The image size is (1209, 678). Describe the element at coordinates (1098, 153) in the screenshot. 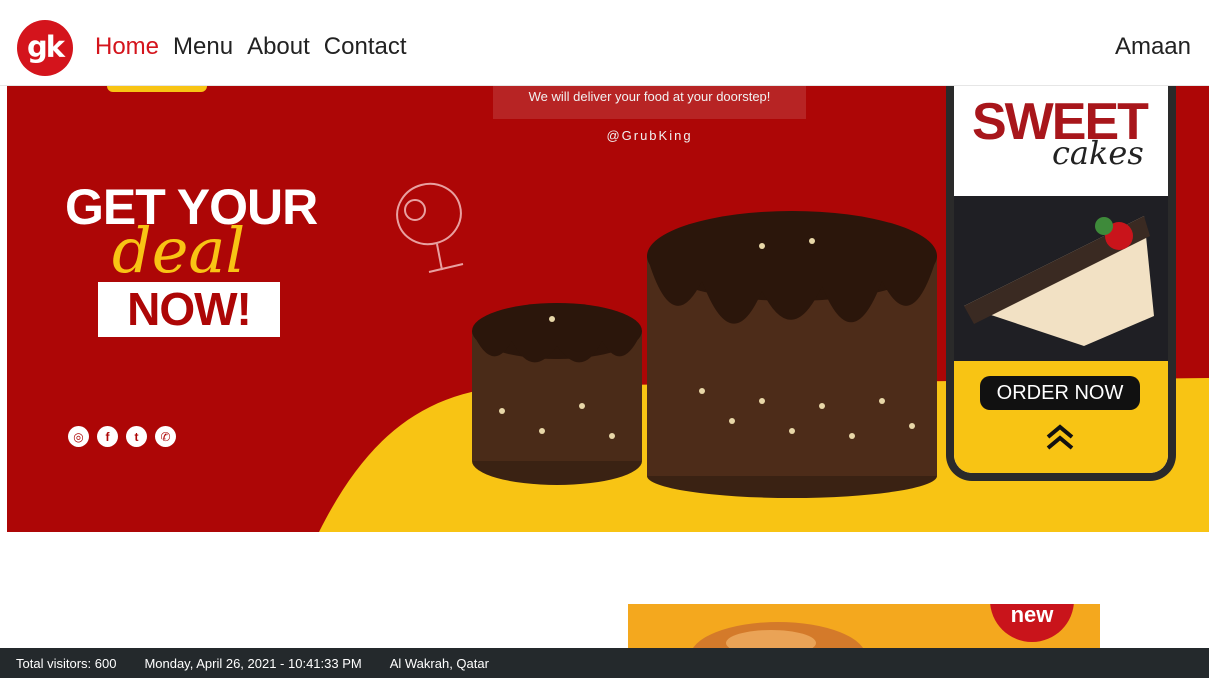

I see `cakes-subtitle: cakes` at that location.